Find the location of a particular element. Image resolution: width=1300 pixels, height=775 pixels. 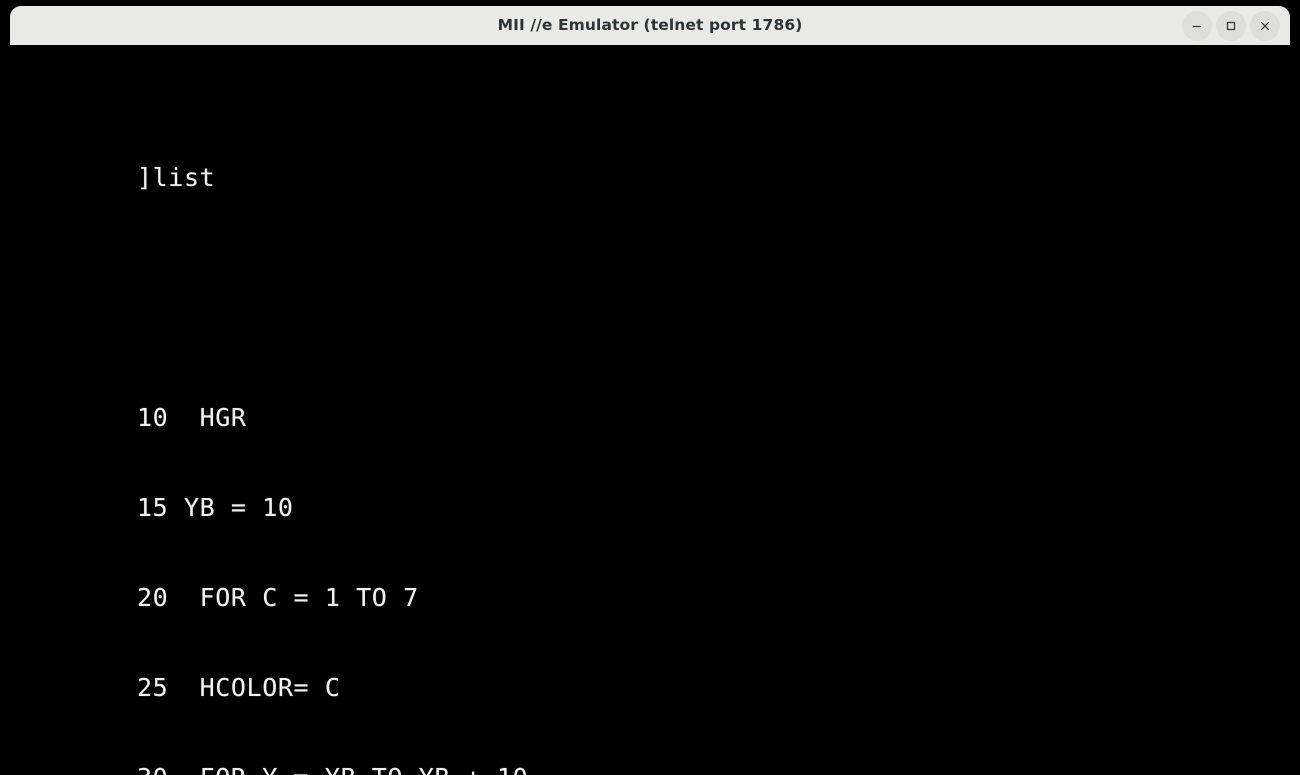

minimize-button is located at coordinates (1197, 26).